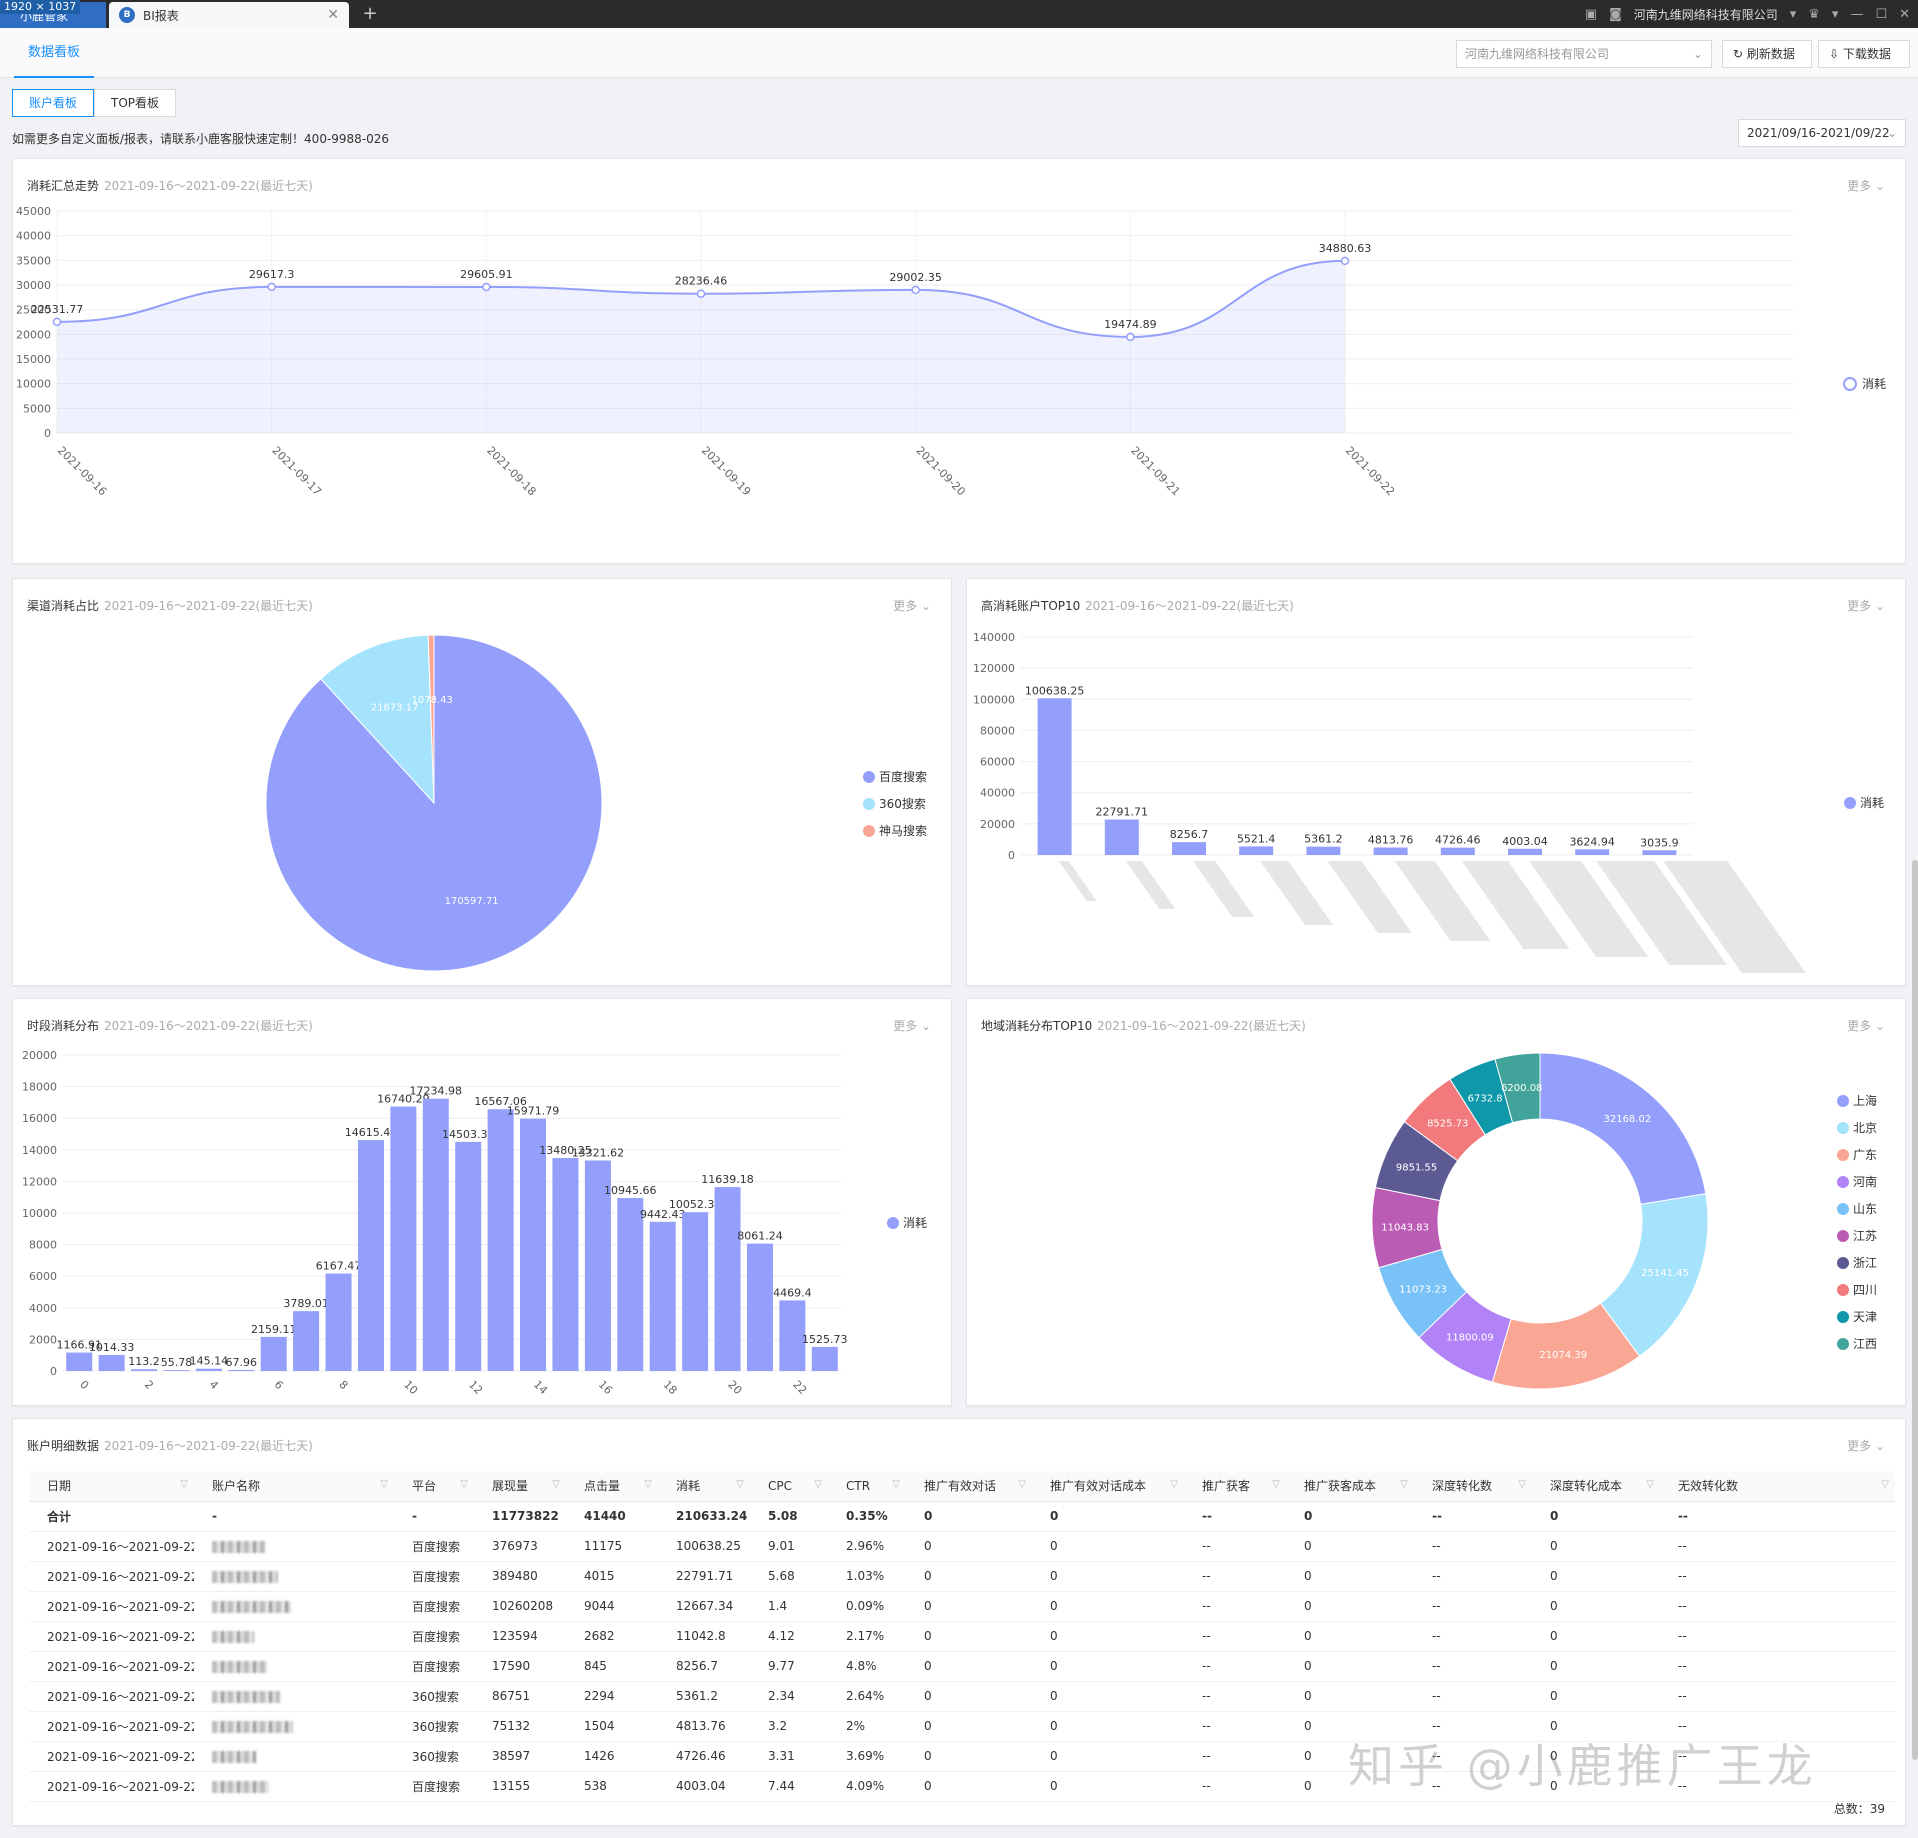 Image resolution: width=1918 pixels, height=1838 pixels. I want to click on table-cell: 845, so click(612, 1666).